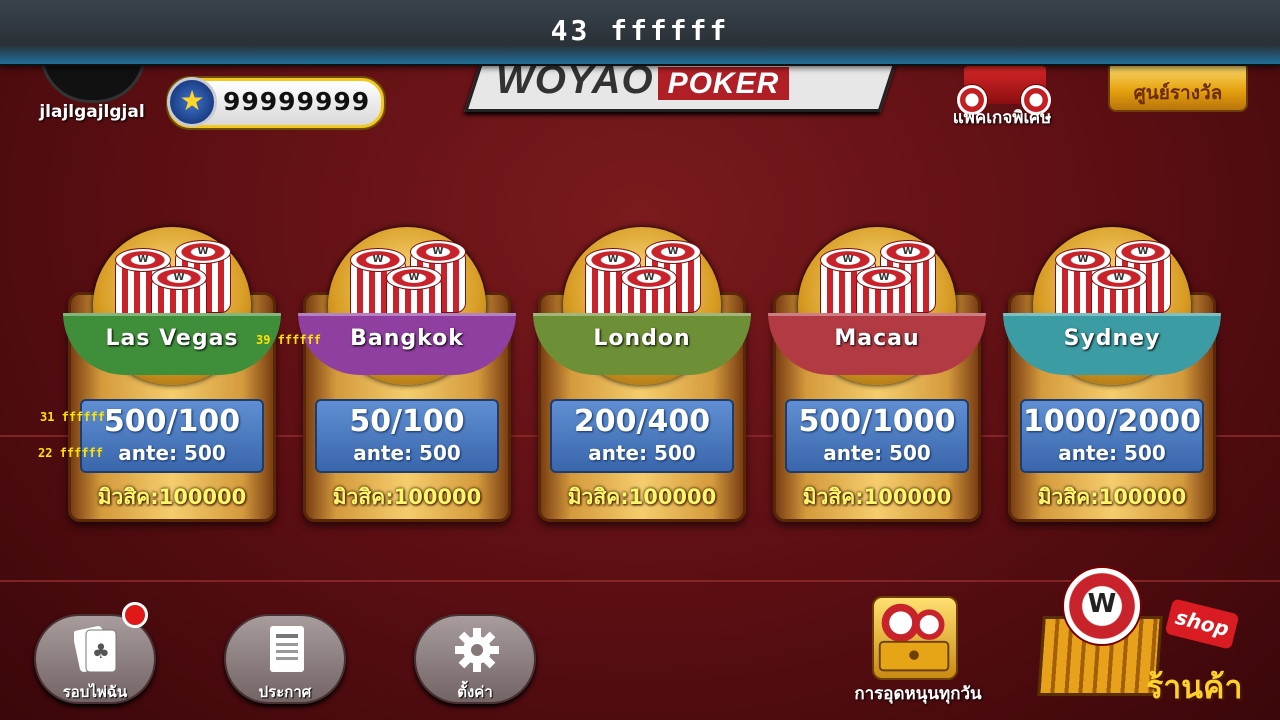 The height and width of the screenshot is (720, 1280). I want to click on treasure-chest-icon, so click(914, 637).